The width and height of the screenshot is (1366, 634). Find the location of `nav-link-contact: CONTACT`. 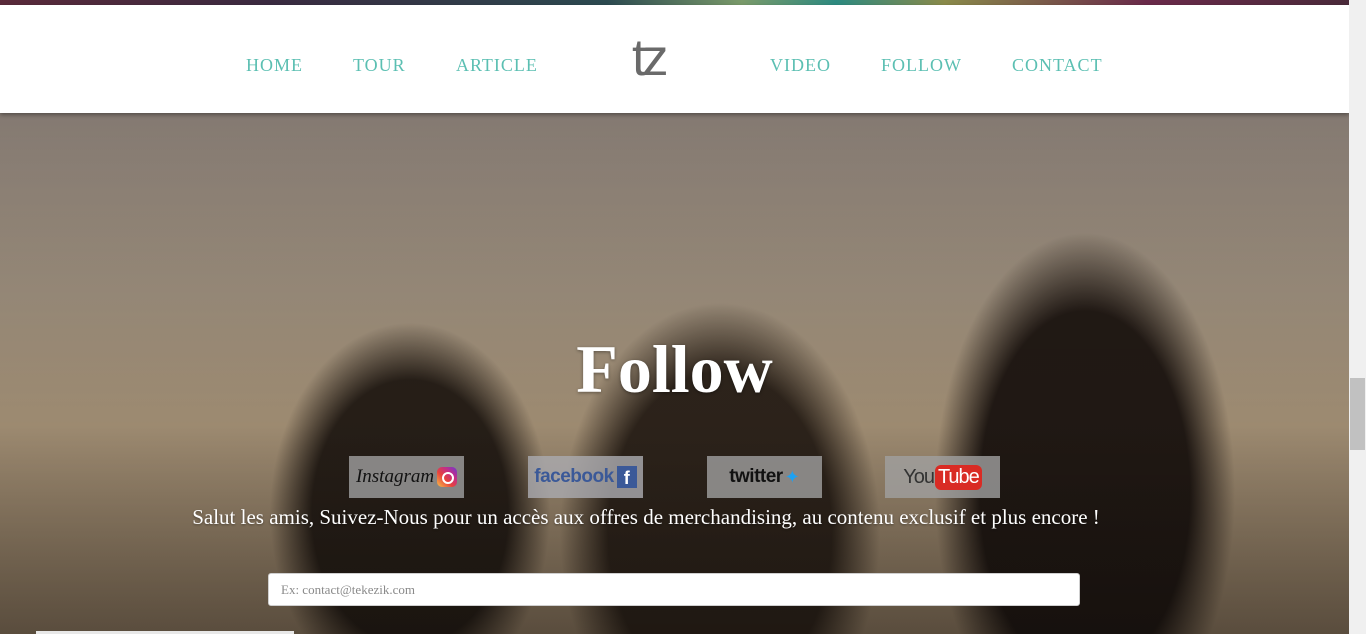

nav-link-contact: CONTACT is located at coordinates (1057, 65).